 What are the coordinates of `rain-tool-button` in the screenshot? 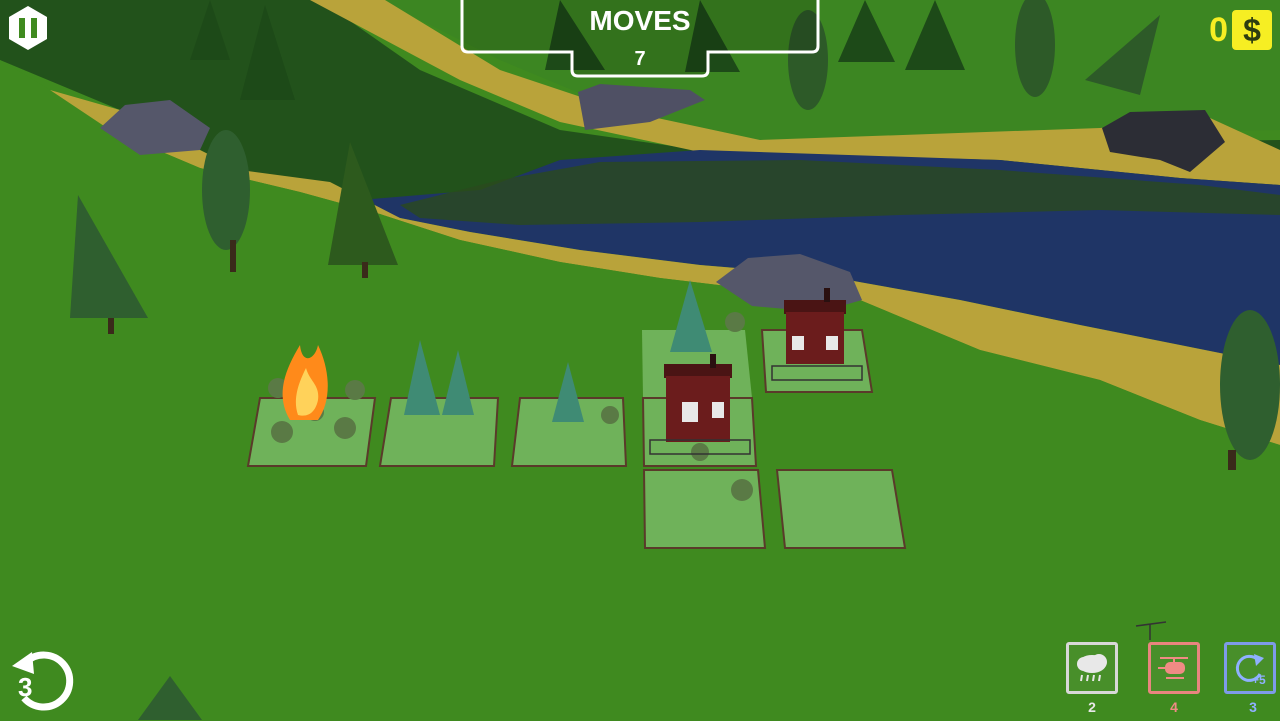 It's located at (1092, 668).